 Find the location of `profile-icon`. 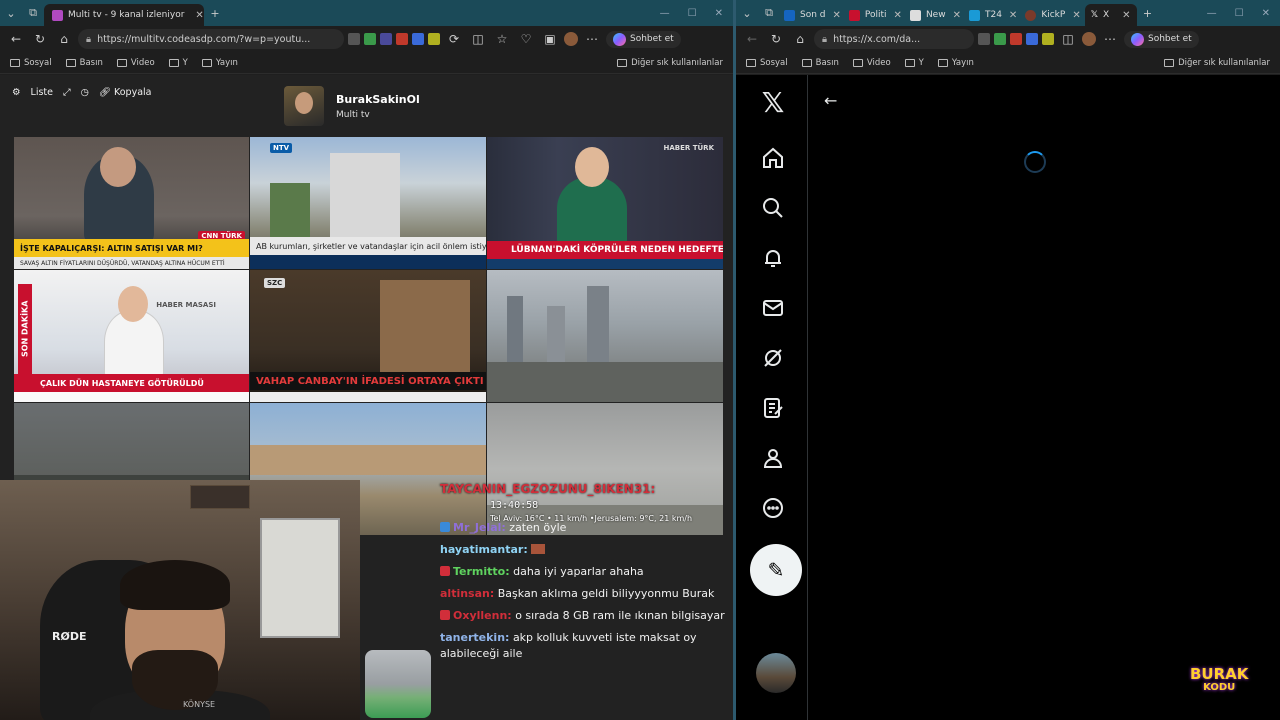

profile-icon is located at coordinates (773, 458).